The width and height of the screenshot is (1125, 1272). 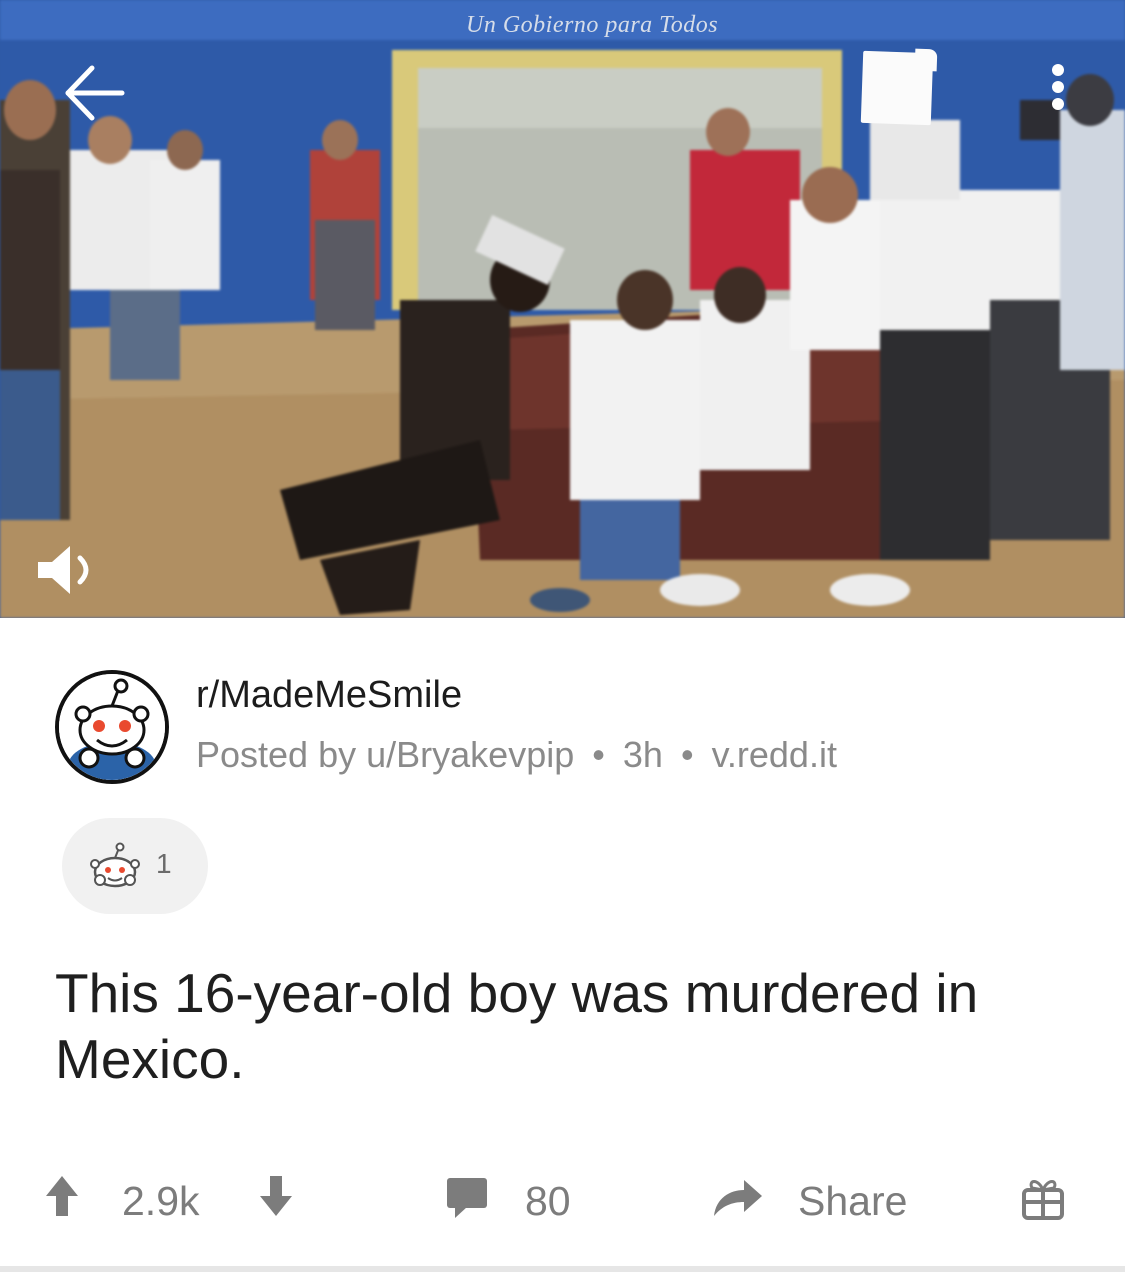 I want to click on snoo-smile-icon, so click(x=112, y=727).